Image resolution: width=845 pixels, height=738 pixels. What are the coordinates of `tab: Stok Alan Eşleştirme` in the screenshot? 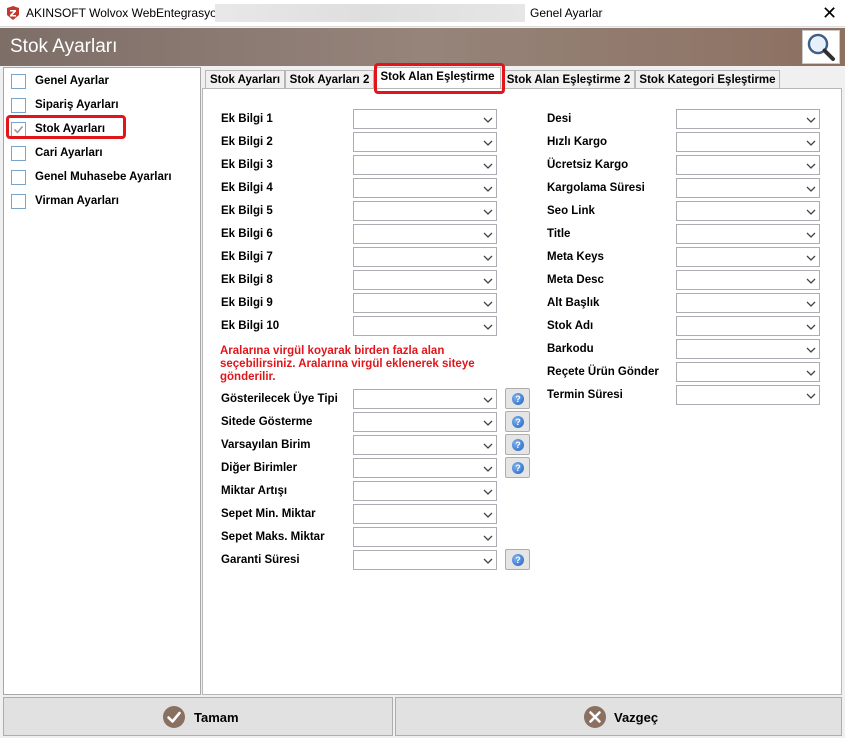 It's located at (437, 78).